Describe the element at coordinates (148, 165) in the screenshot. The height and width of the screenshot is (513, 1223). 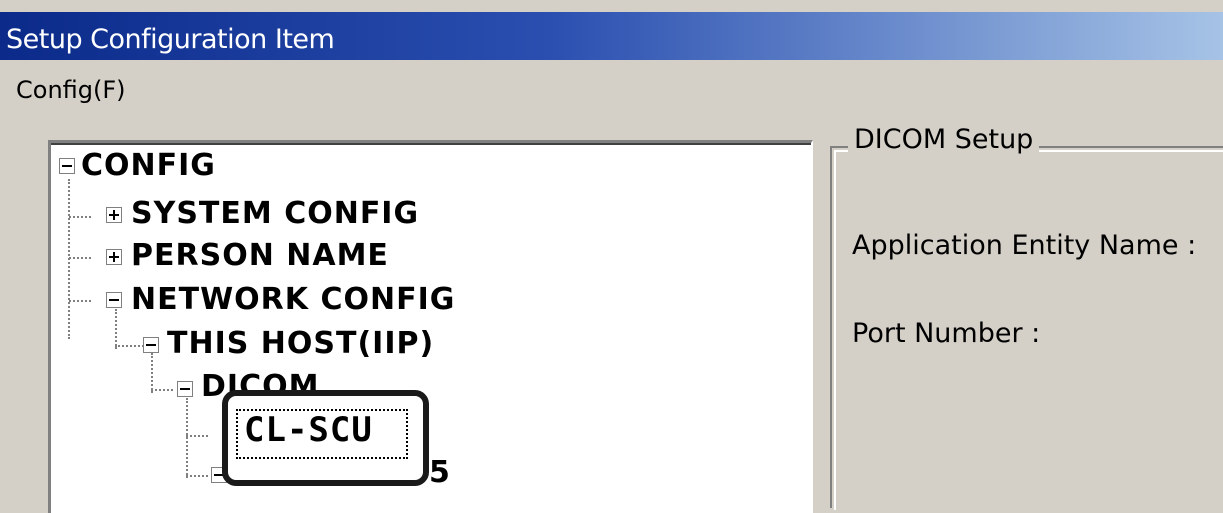
I see `tree-node-config: CONFIG` at that location.